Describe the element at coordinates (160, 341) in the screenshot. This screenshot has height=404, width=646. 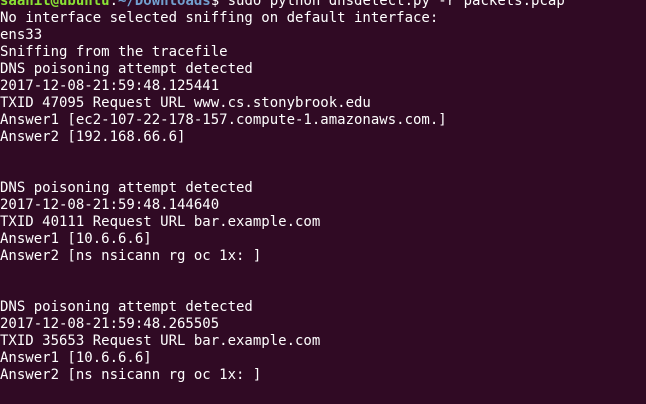
I see `output-line: TXID 35653 Request URL bar.example.com` at that location.